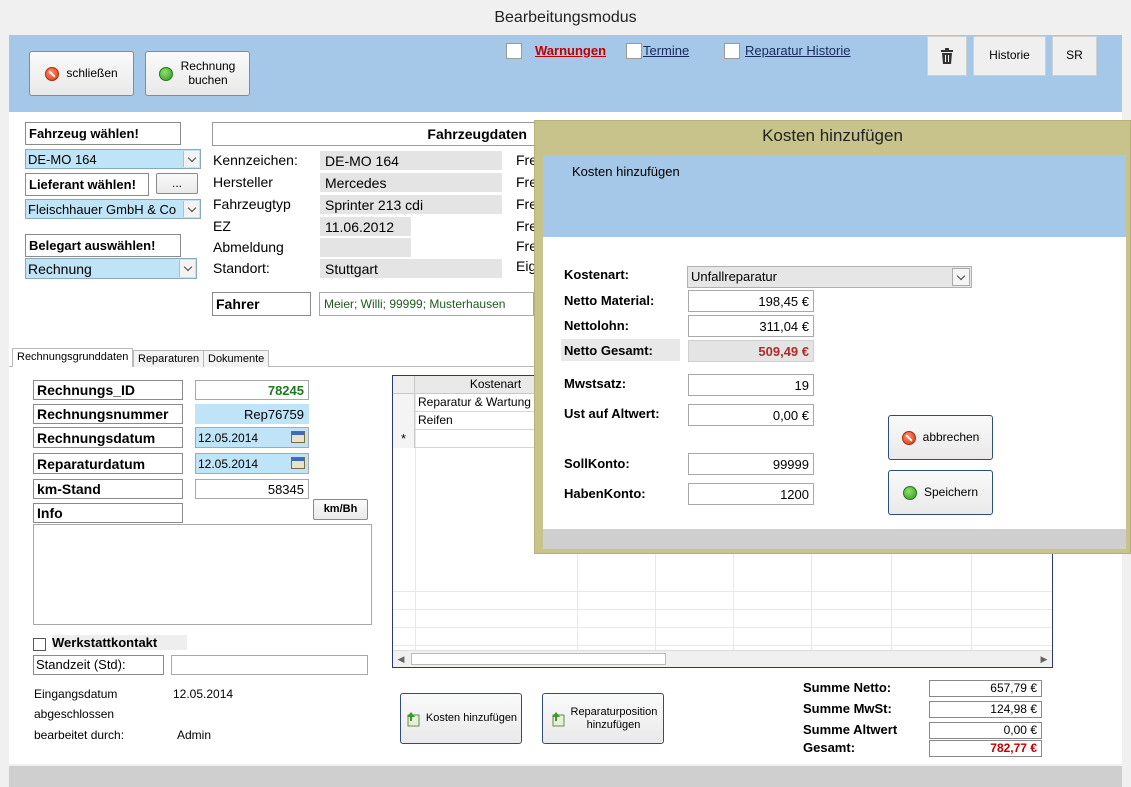 The image size is (1131, 787). What do you see at coordinates (252, 414) in the screenshot?
I see `invoice-number-field: Rep76759` at bounding box center [252, 414].